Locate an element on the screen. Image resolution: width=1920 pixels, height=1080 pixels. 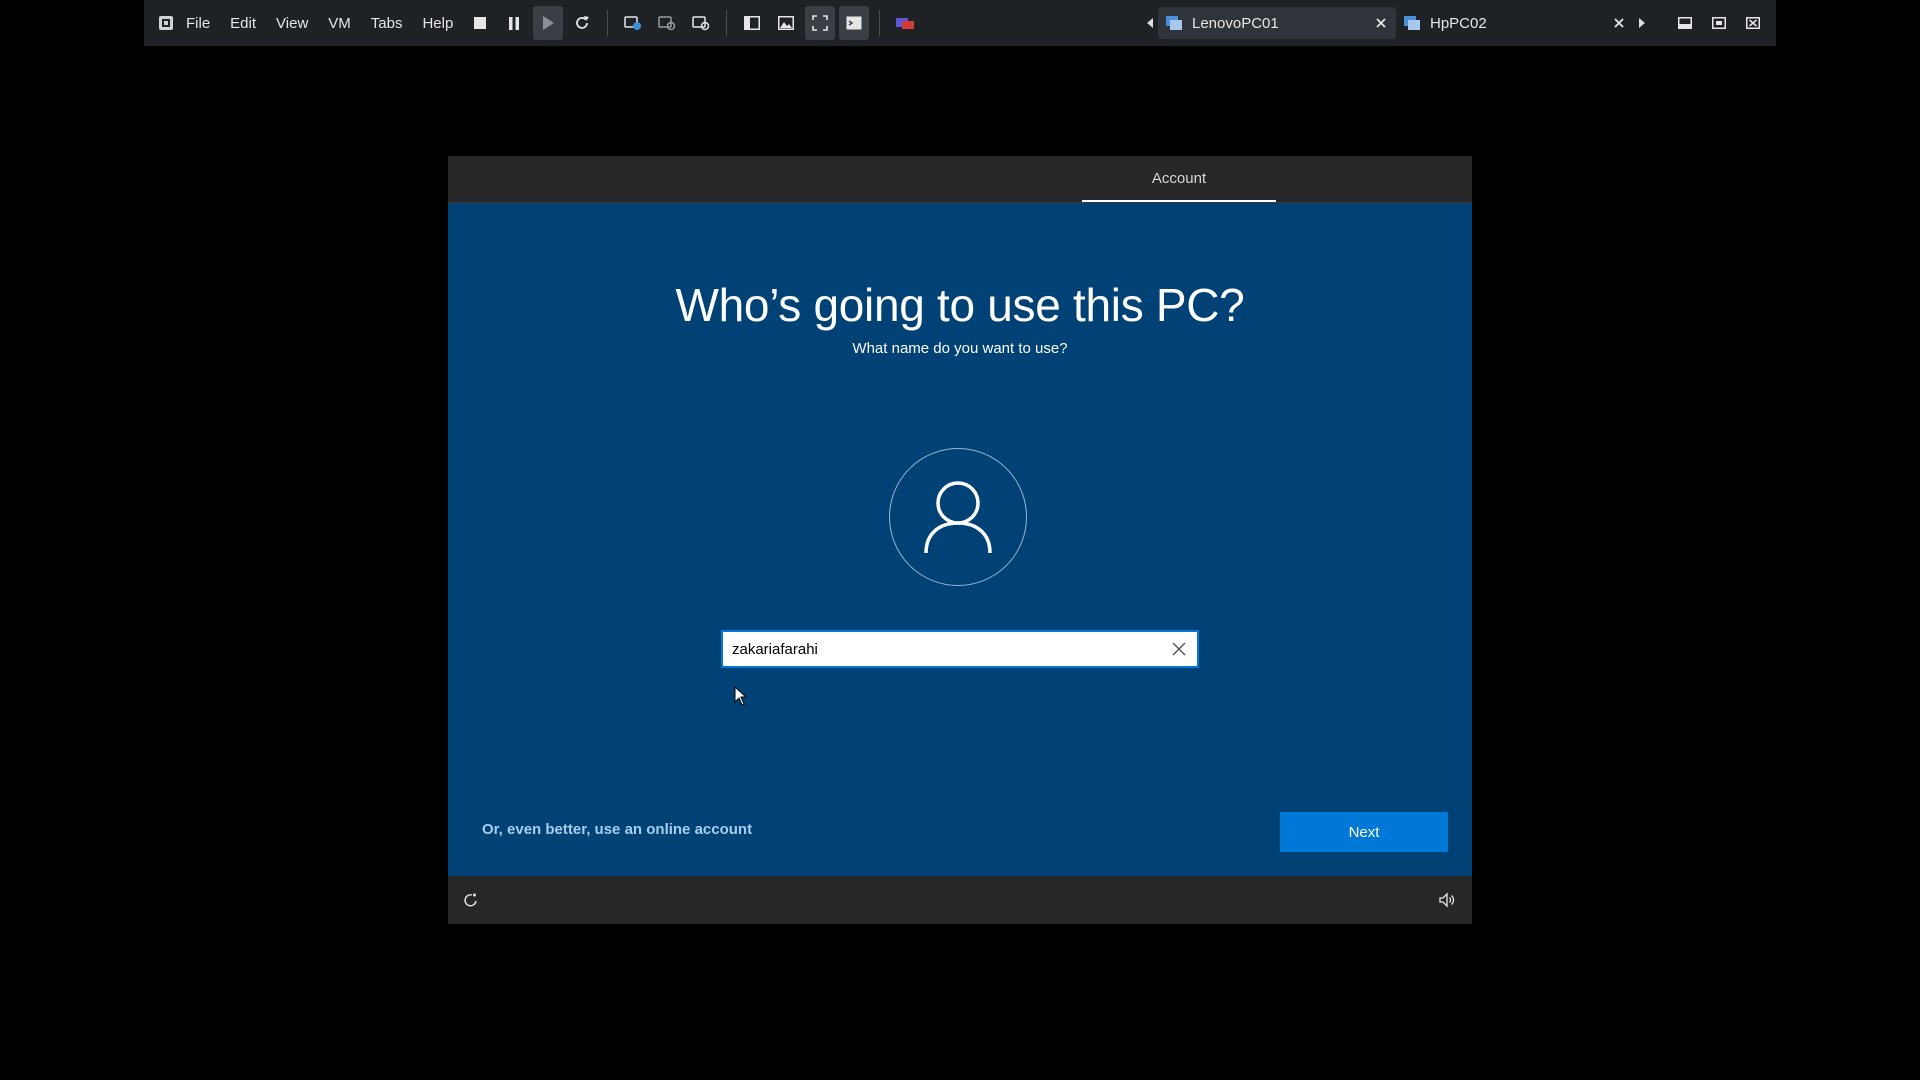
mouse-cursor-icon is located at coordinates (741, 696).